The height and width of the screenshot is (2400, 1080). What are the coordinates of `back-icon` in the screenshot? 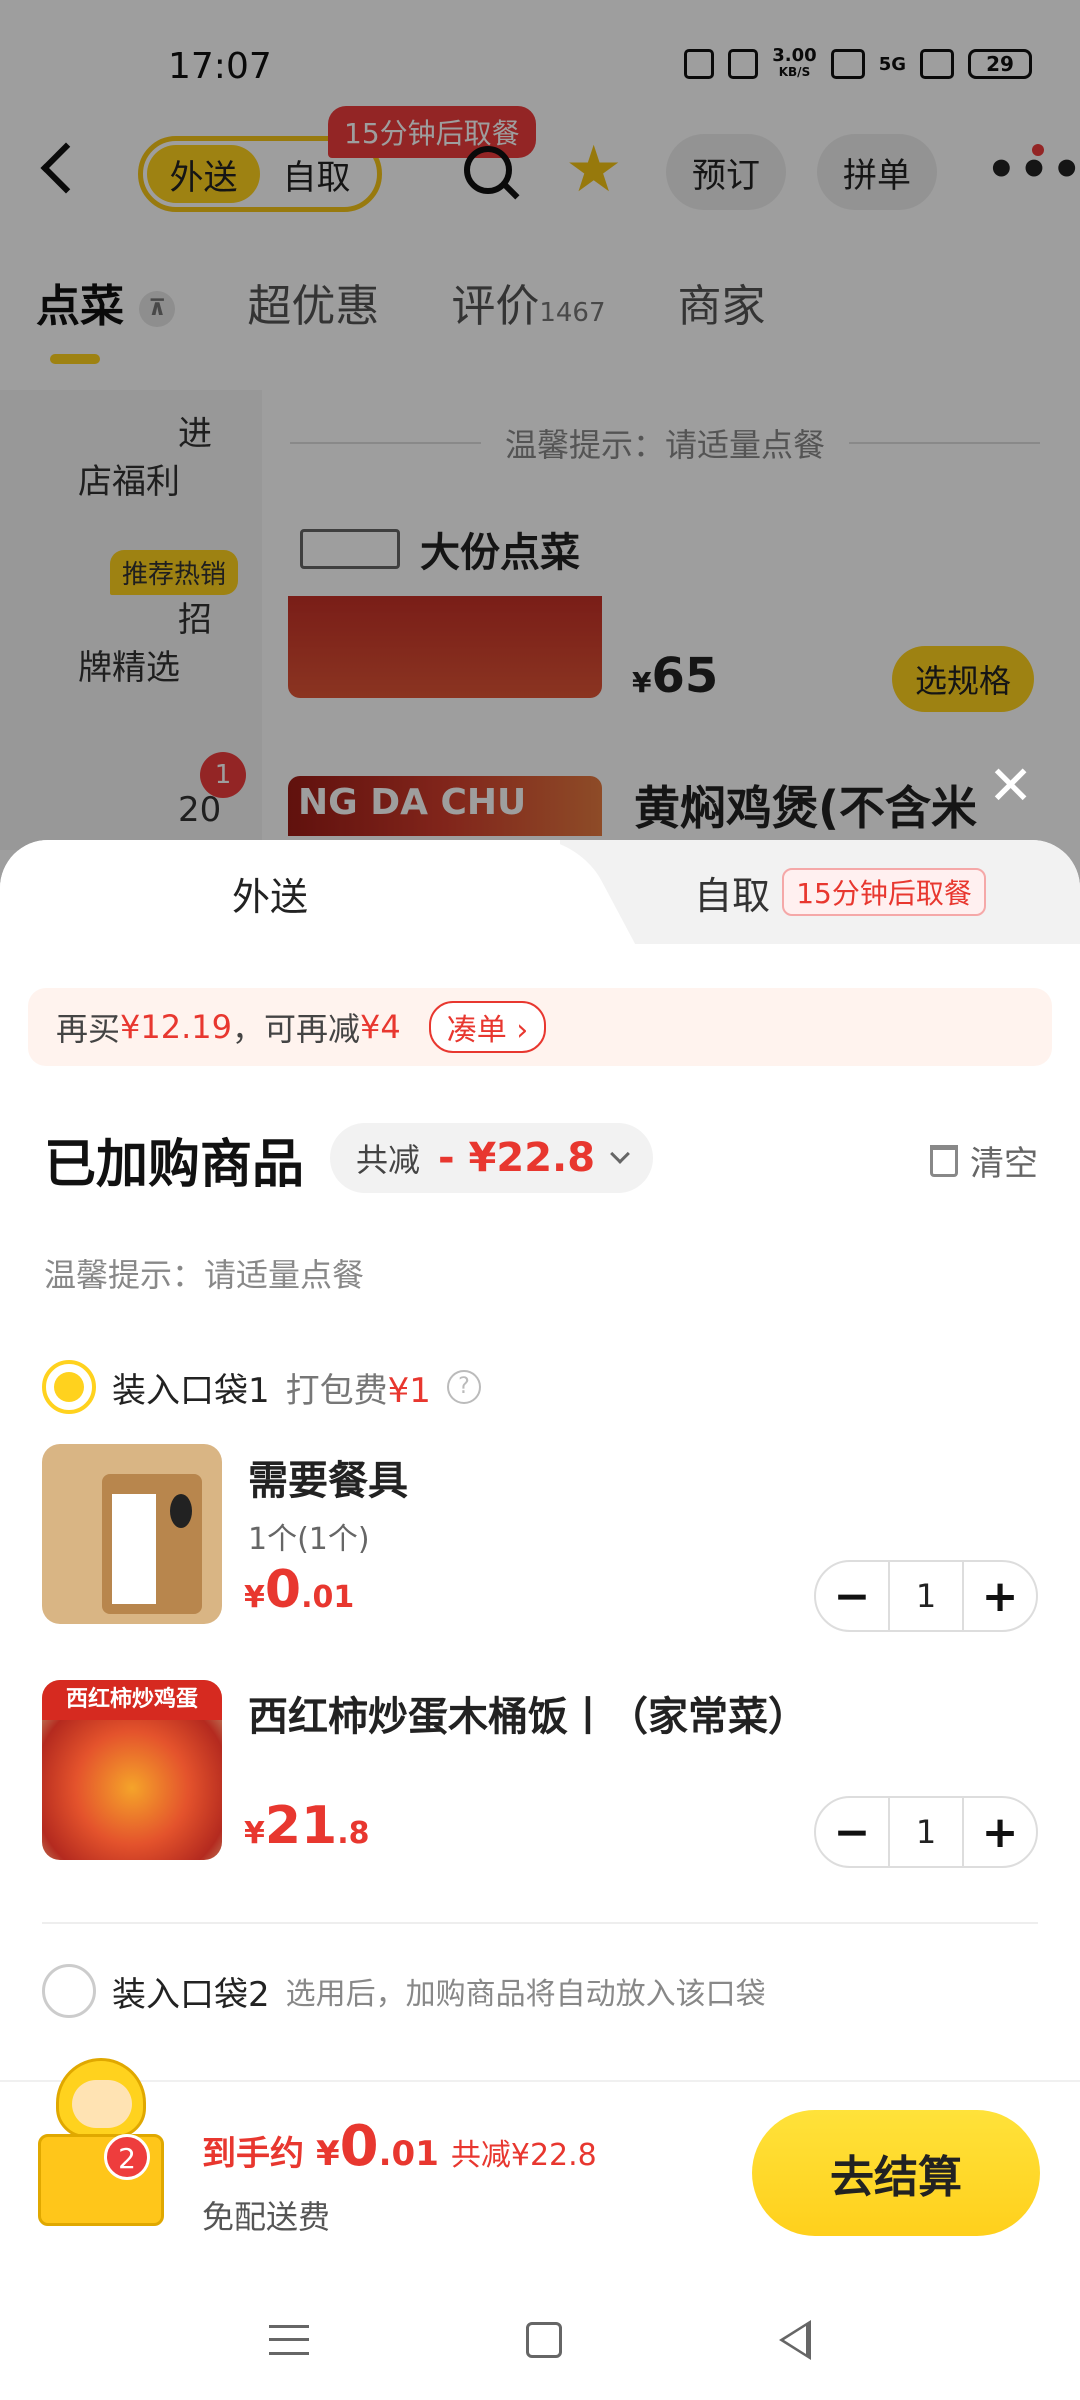 It's located at (795, 2340).